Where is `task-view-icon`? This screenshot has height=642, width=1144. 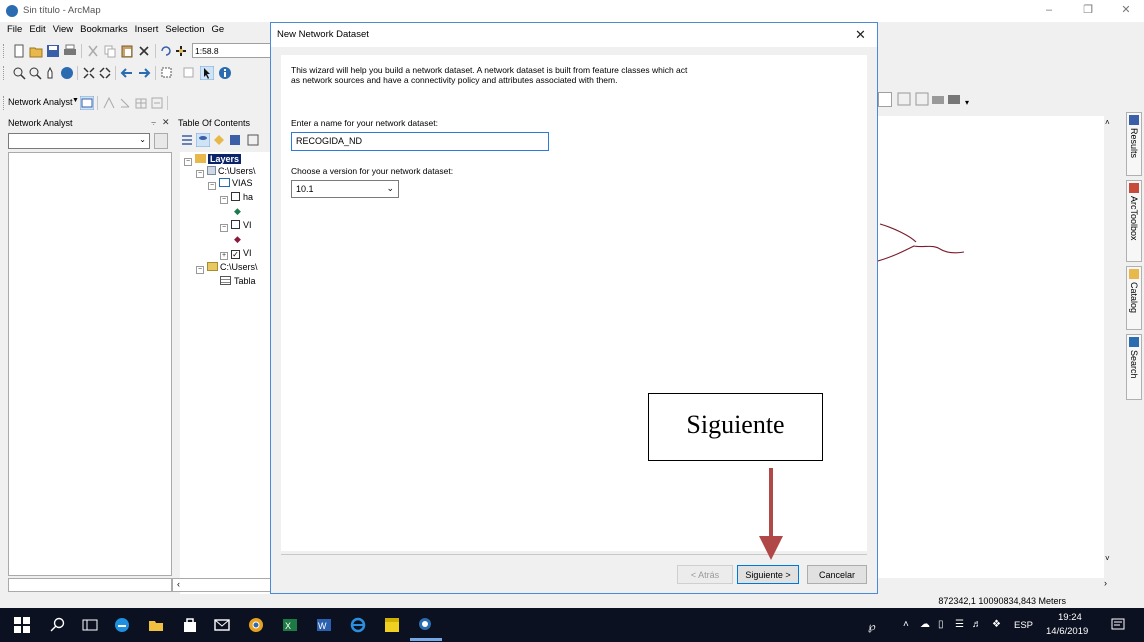 task-view-icon is located at coordinates (90, 625).